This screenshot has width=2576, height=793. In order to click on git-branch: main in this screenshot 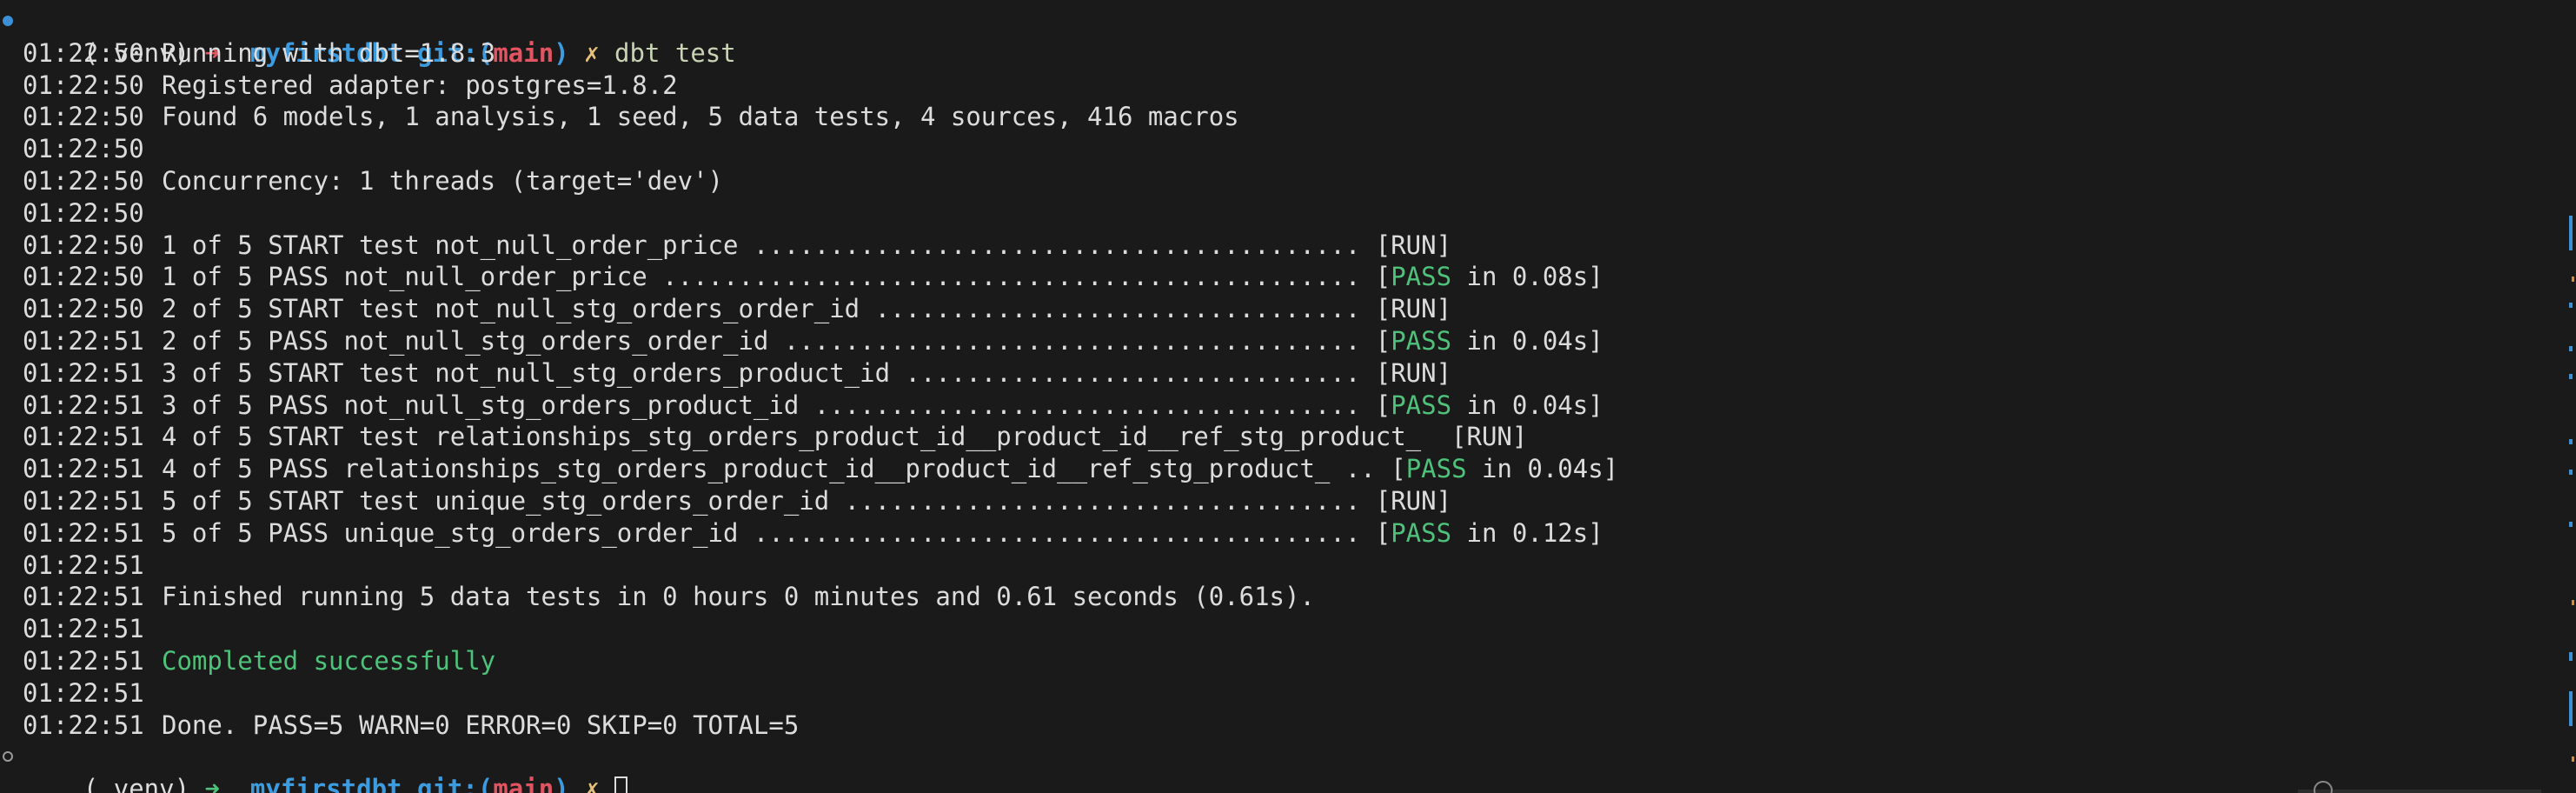, I will do `click(523, 783)`.